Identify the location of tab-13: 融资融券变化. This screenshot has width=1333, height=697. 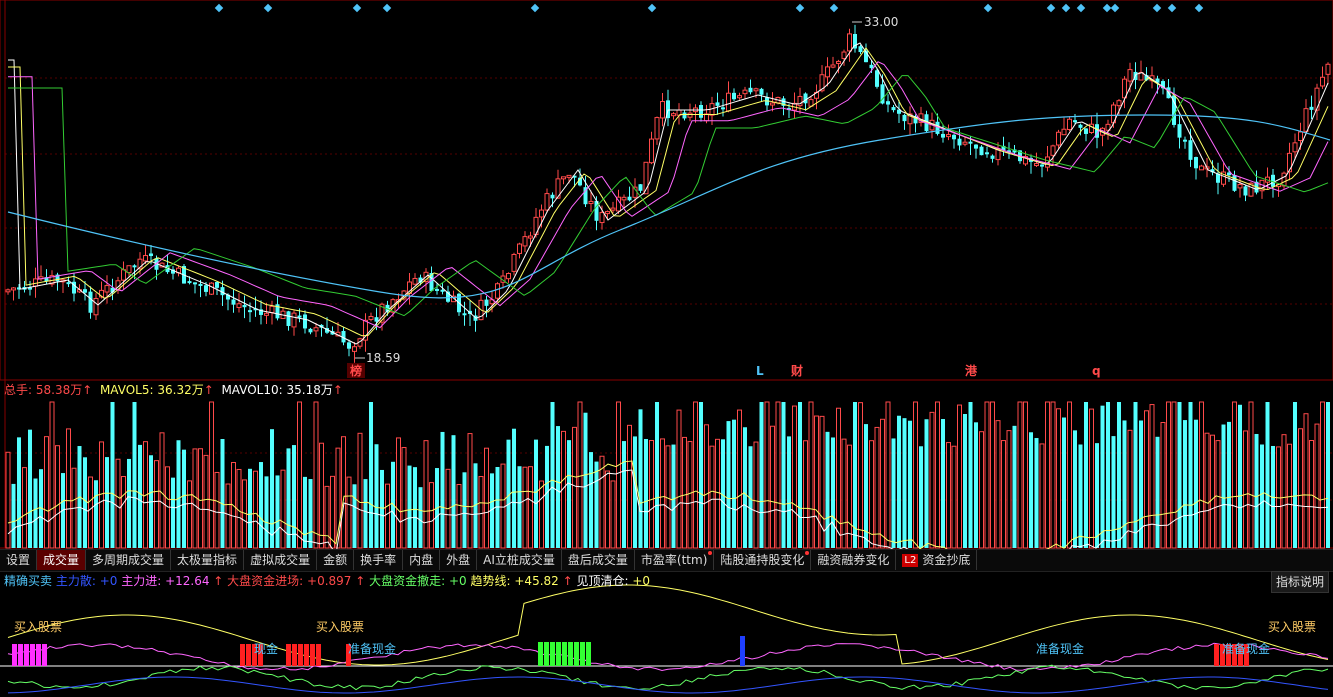
(854, 560).